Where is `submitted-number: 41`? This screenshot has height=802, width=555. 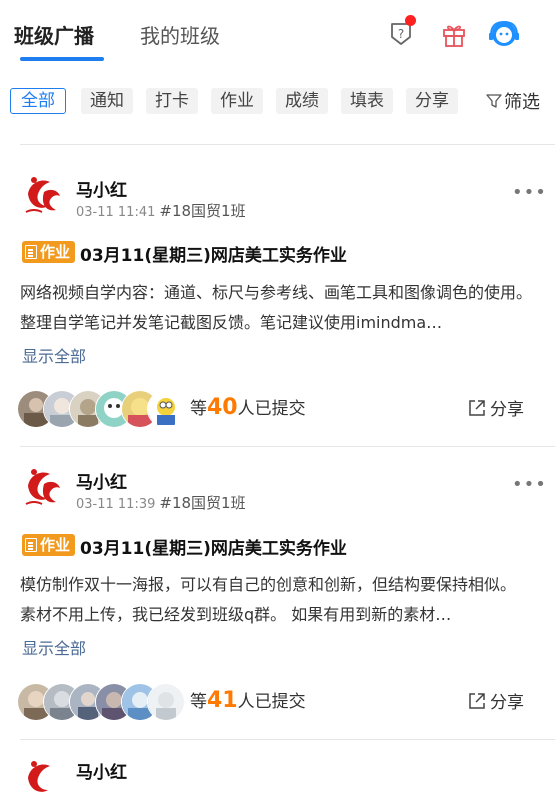
submitted-number: 41 is located at coordinates (222, 700).